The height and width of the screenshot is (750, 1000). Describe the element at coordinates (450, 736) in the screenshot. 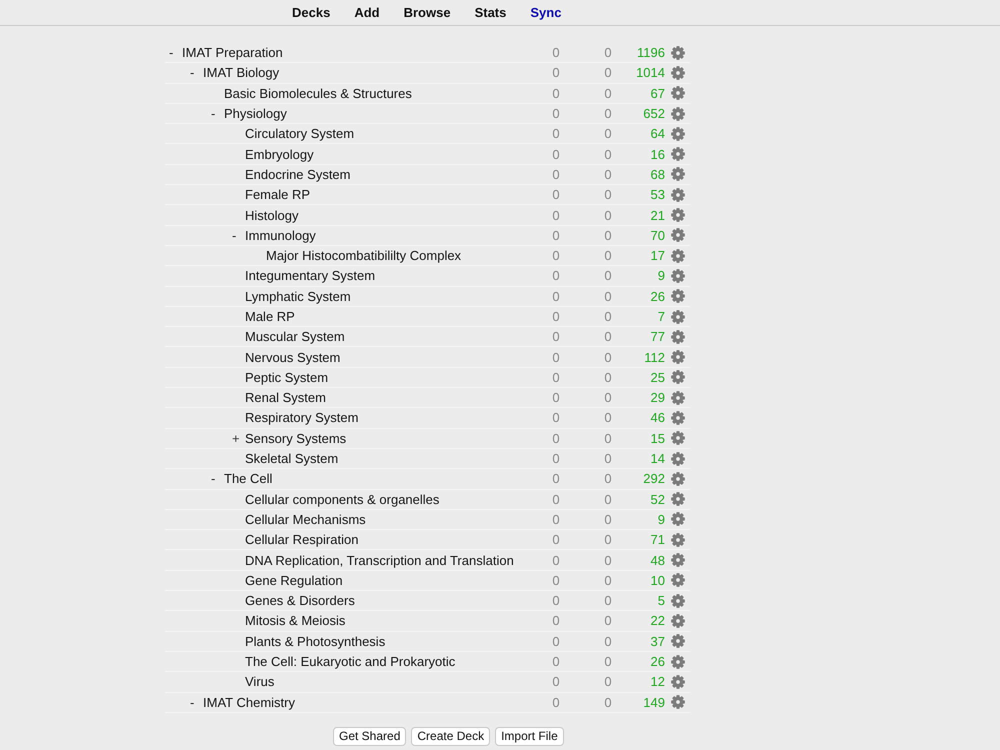

I see `footer-button: Create Deck` at that location.